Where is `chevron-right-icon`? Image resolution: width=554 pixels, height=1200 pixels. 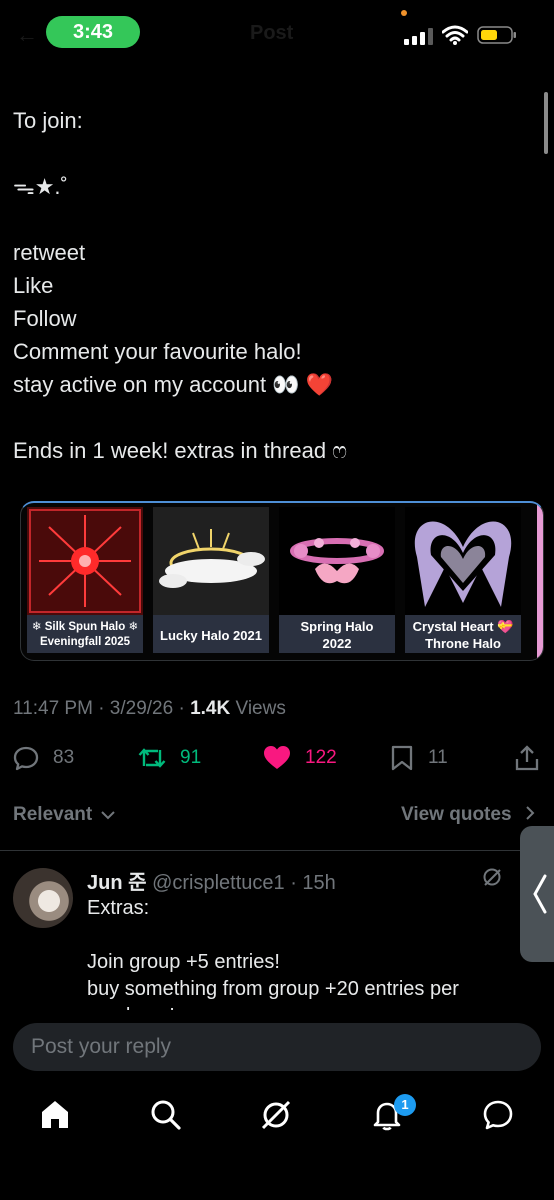 chevron-right-icon is located at coordinates (530, 813).